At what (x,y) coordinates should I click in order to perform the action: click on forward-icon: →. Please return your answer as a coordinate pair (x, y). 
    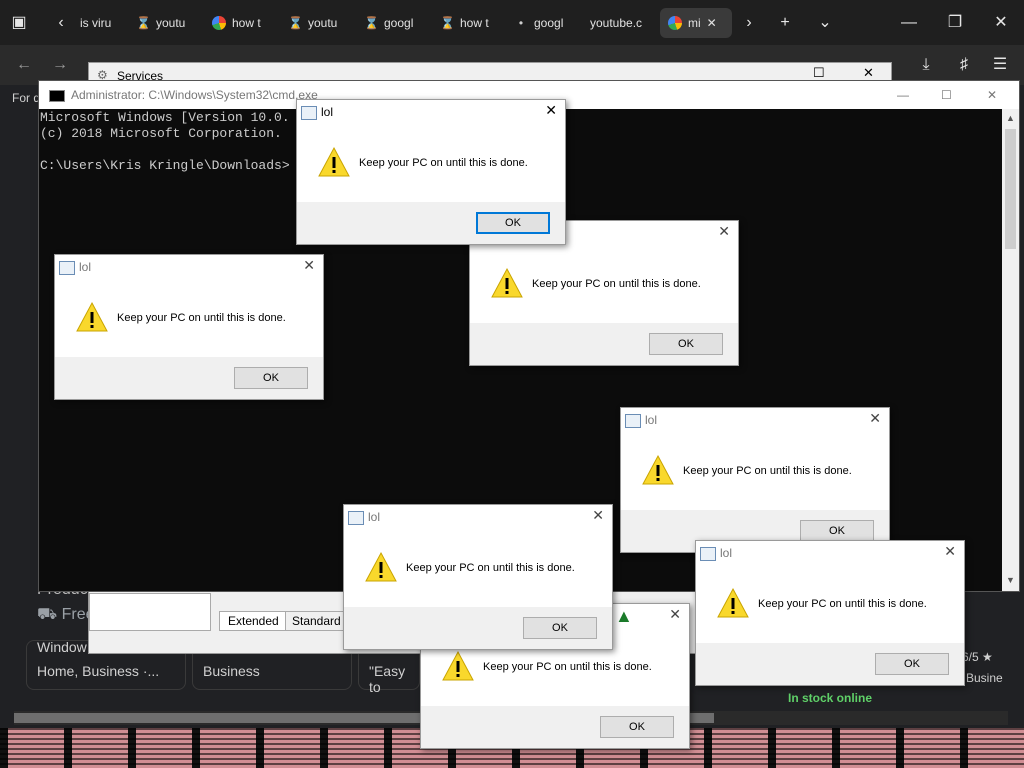
    Looking at the image, I should click on (60, 65).